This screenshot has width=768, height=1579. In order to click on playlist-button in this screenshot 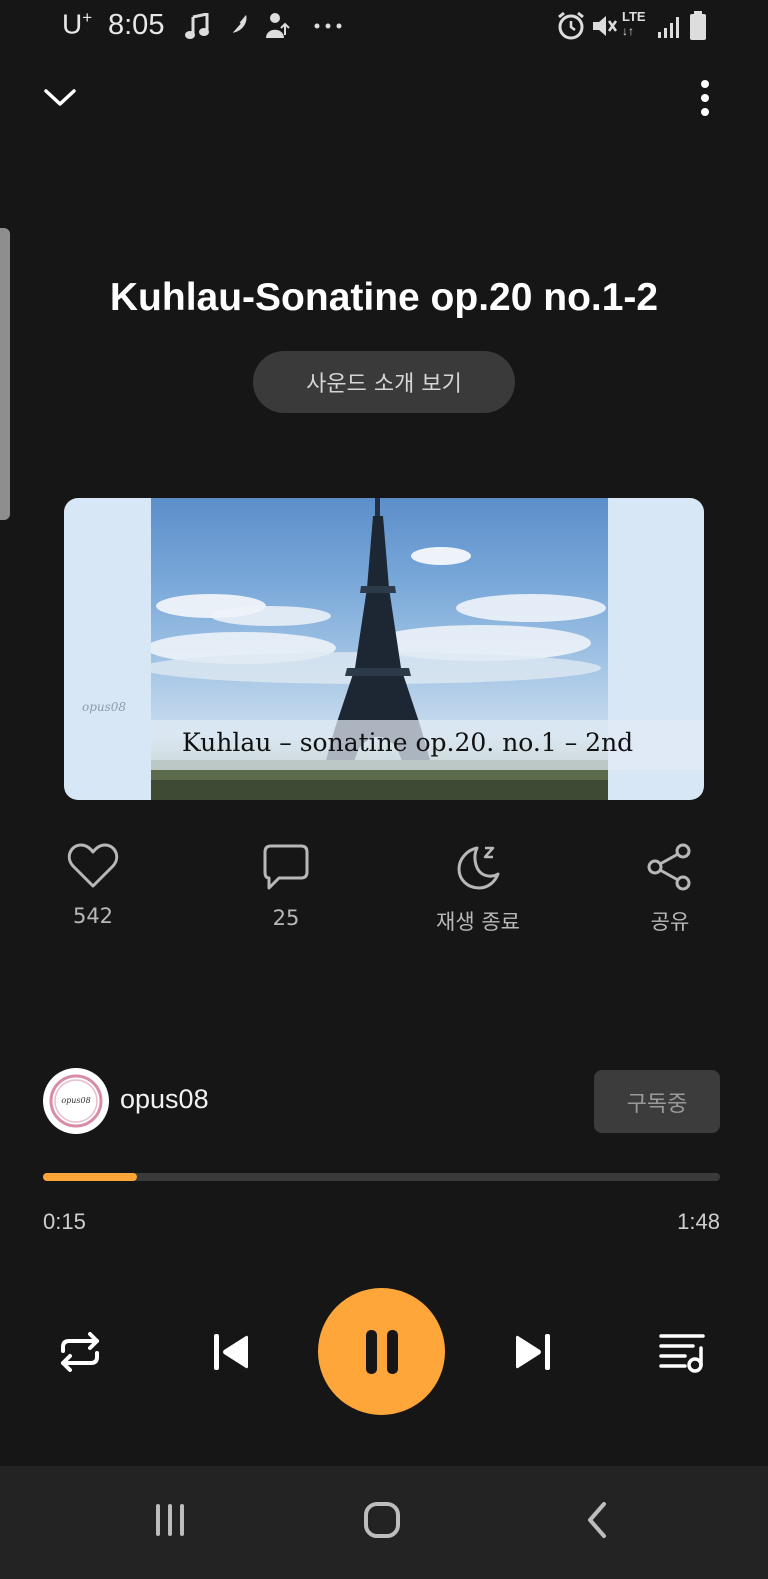, I will do `click(682, 1352)`.